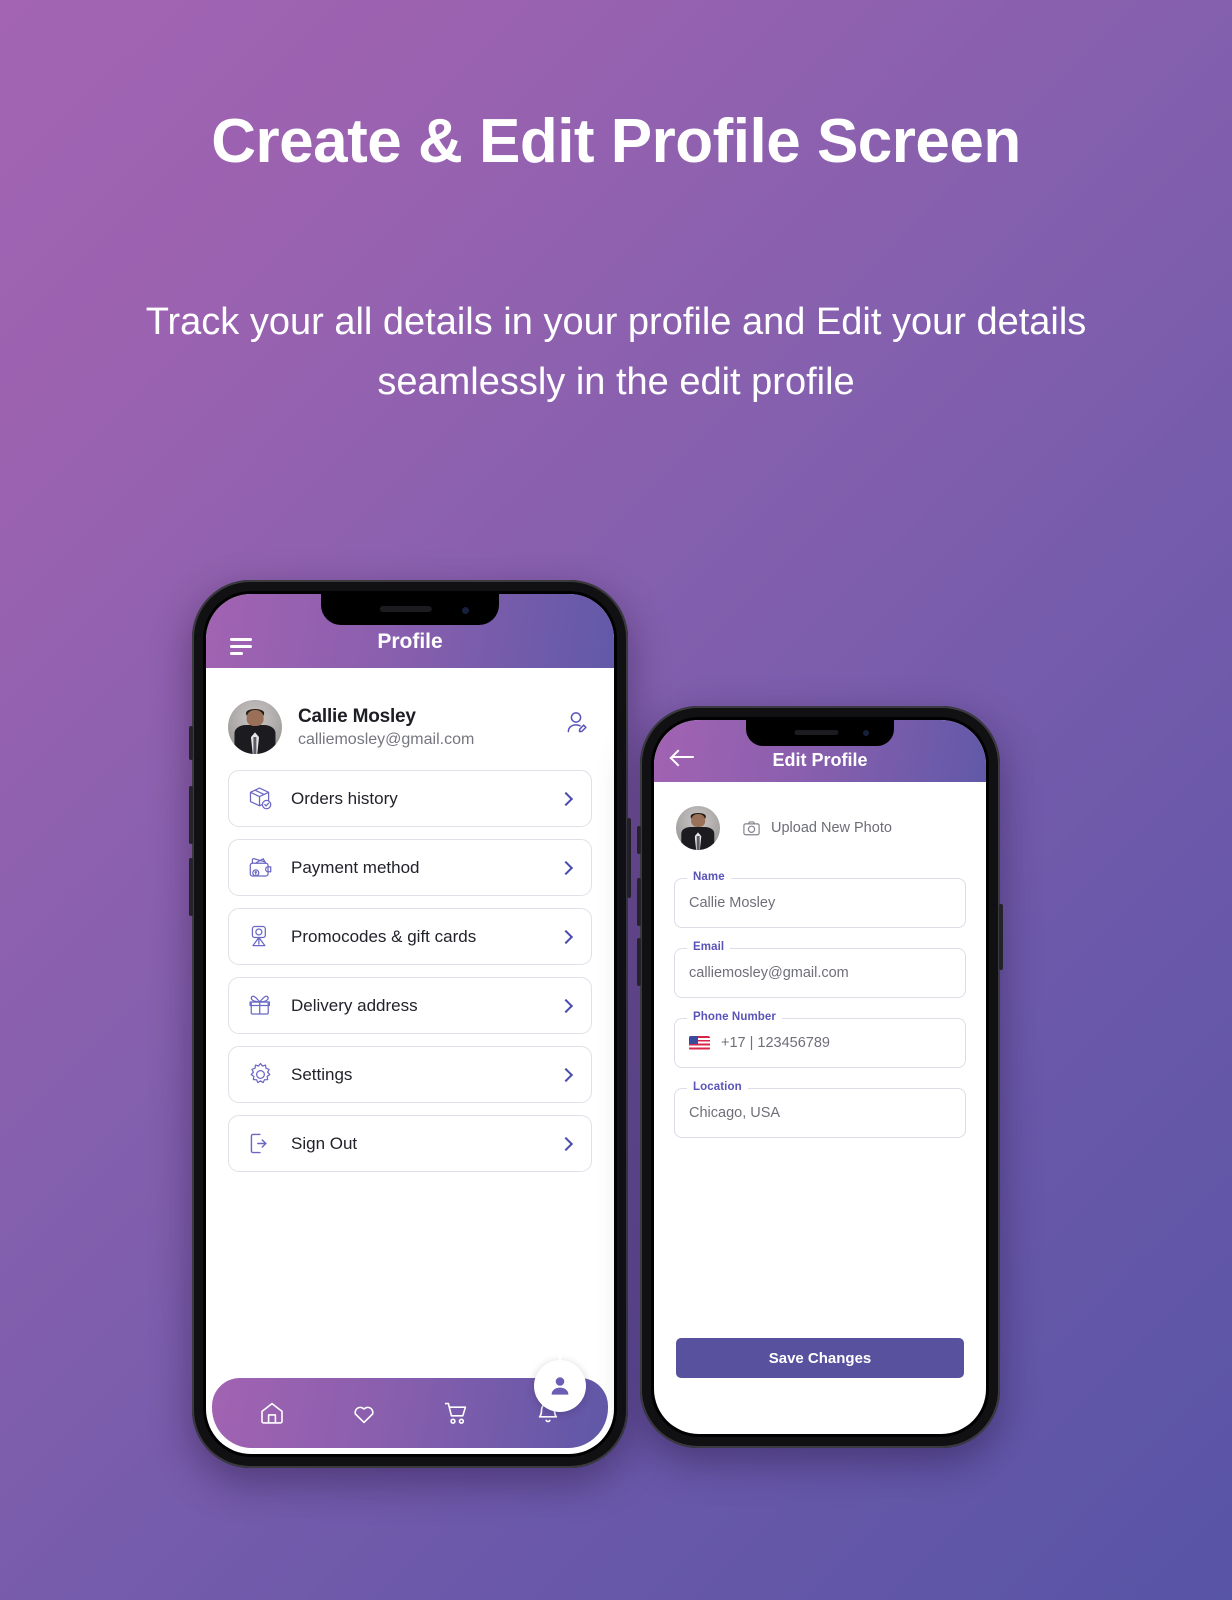  I want to click on profile-user-name: Callie Mosley, so click(357, 716).